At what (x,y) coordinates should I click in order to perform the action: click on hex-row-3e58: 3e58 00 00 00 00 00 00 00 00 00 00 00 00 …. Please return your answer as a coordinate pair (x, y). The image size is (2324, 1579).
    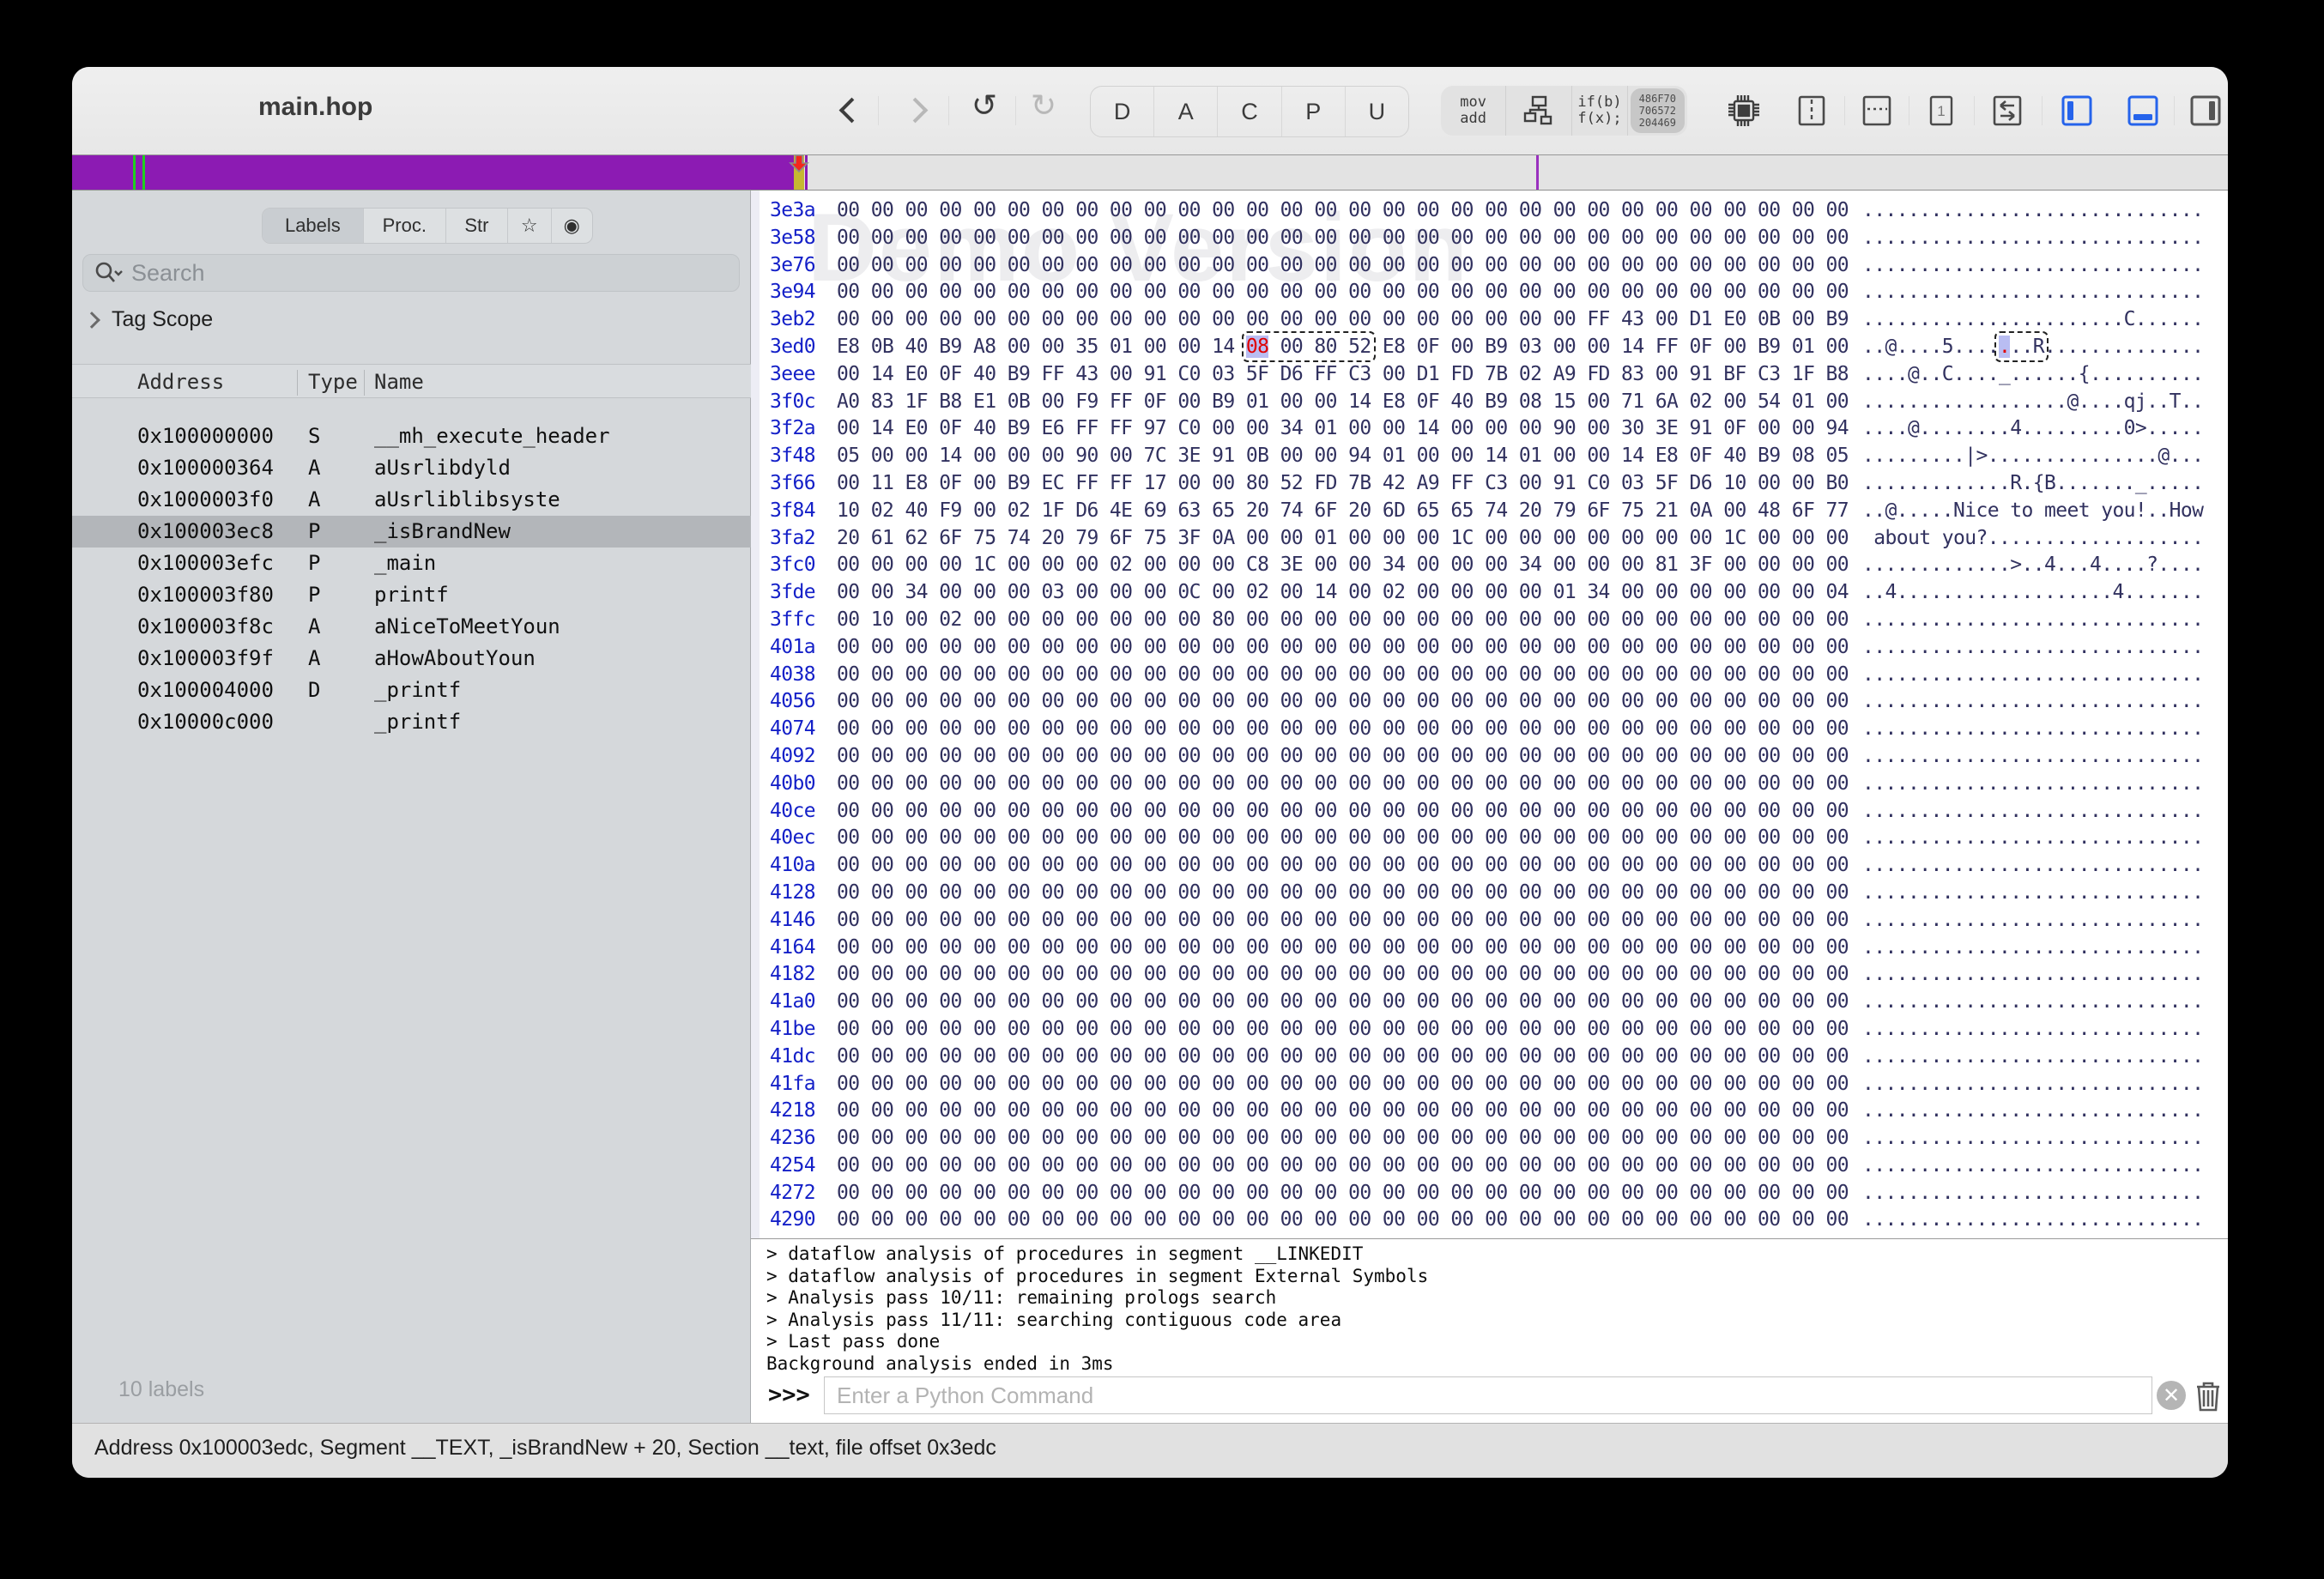
    Looking at the image, I should click on (1489, 240).